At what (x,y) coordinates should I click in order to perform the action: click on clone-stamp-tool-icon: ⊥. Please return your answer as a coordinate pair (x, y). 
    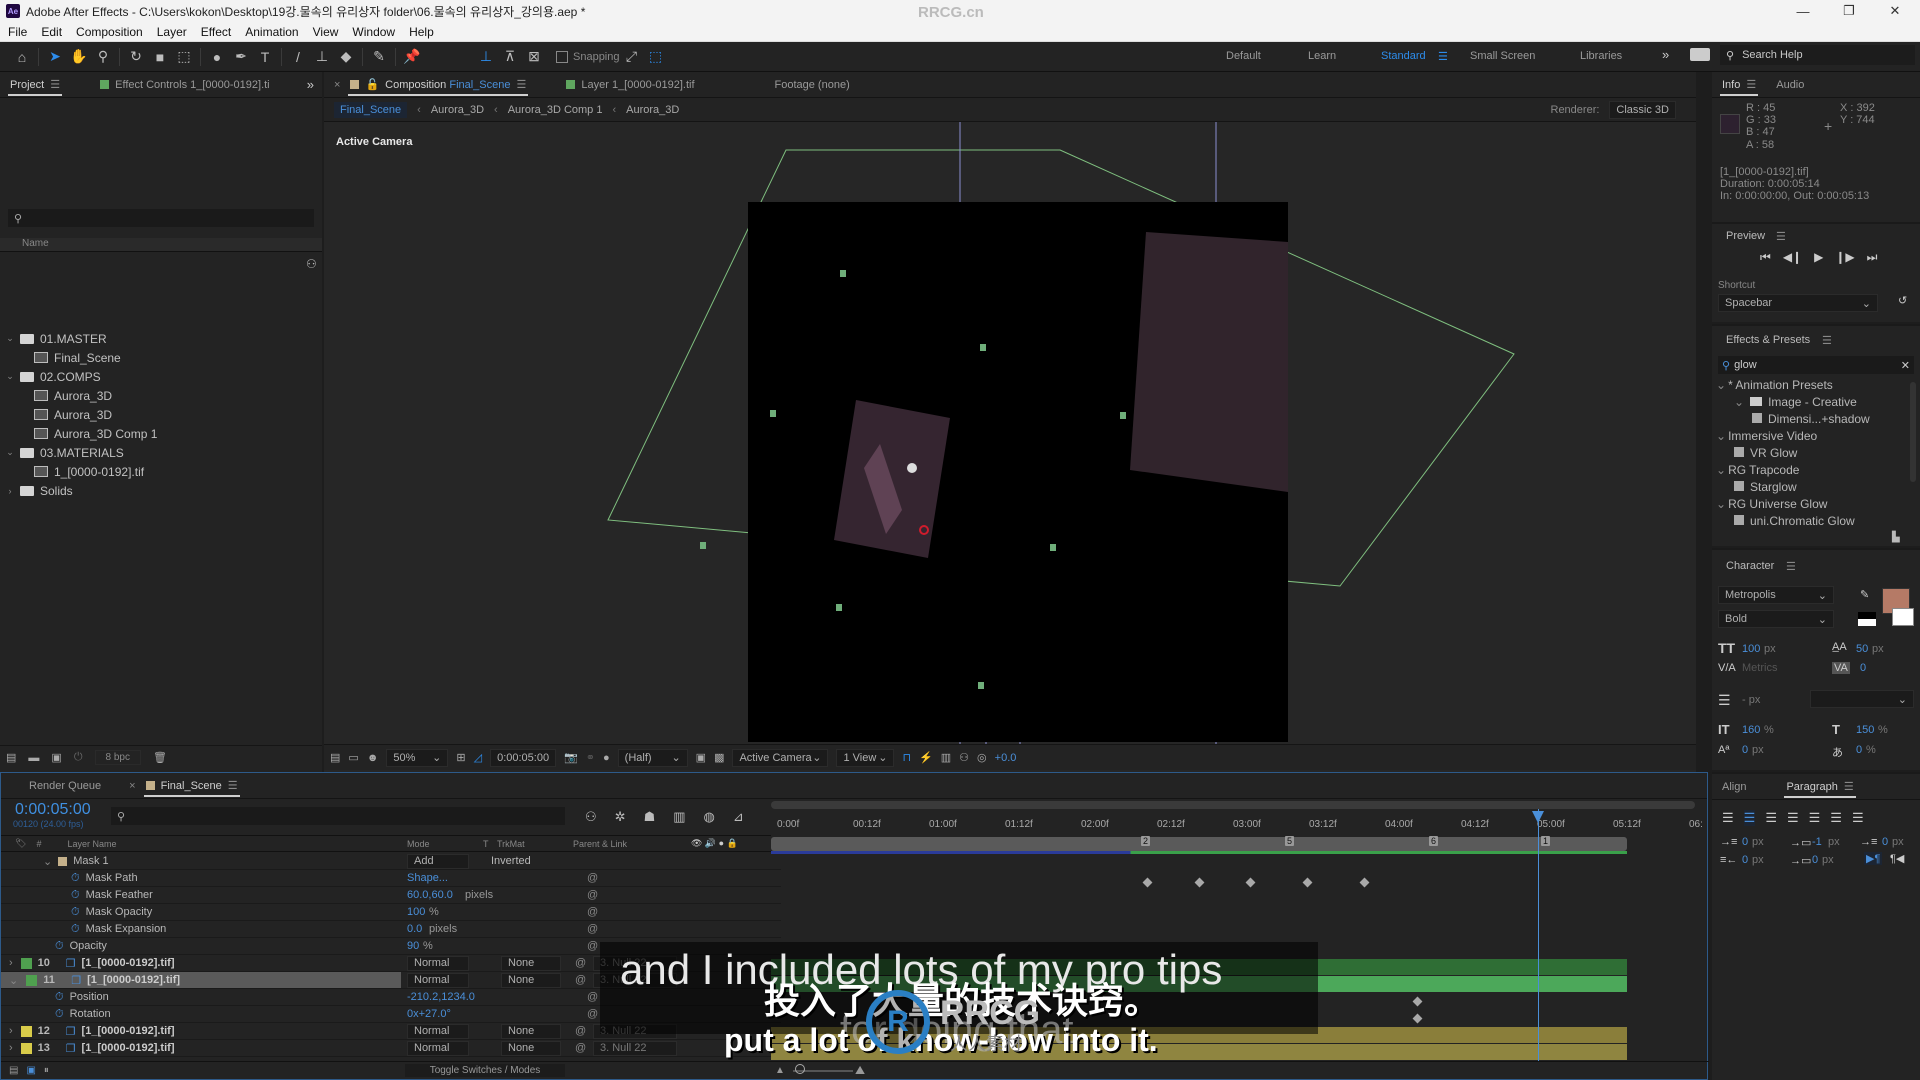
    Looking at the image, I should click on (322, 57).